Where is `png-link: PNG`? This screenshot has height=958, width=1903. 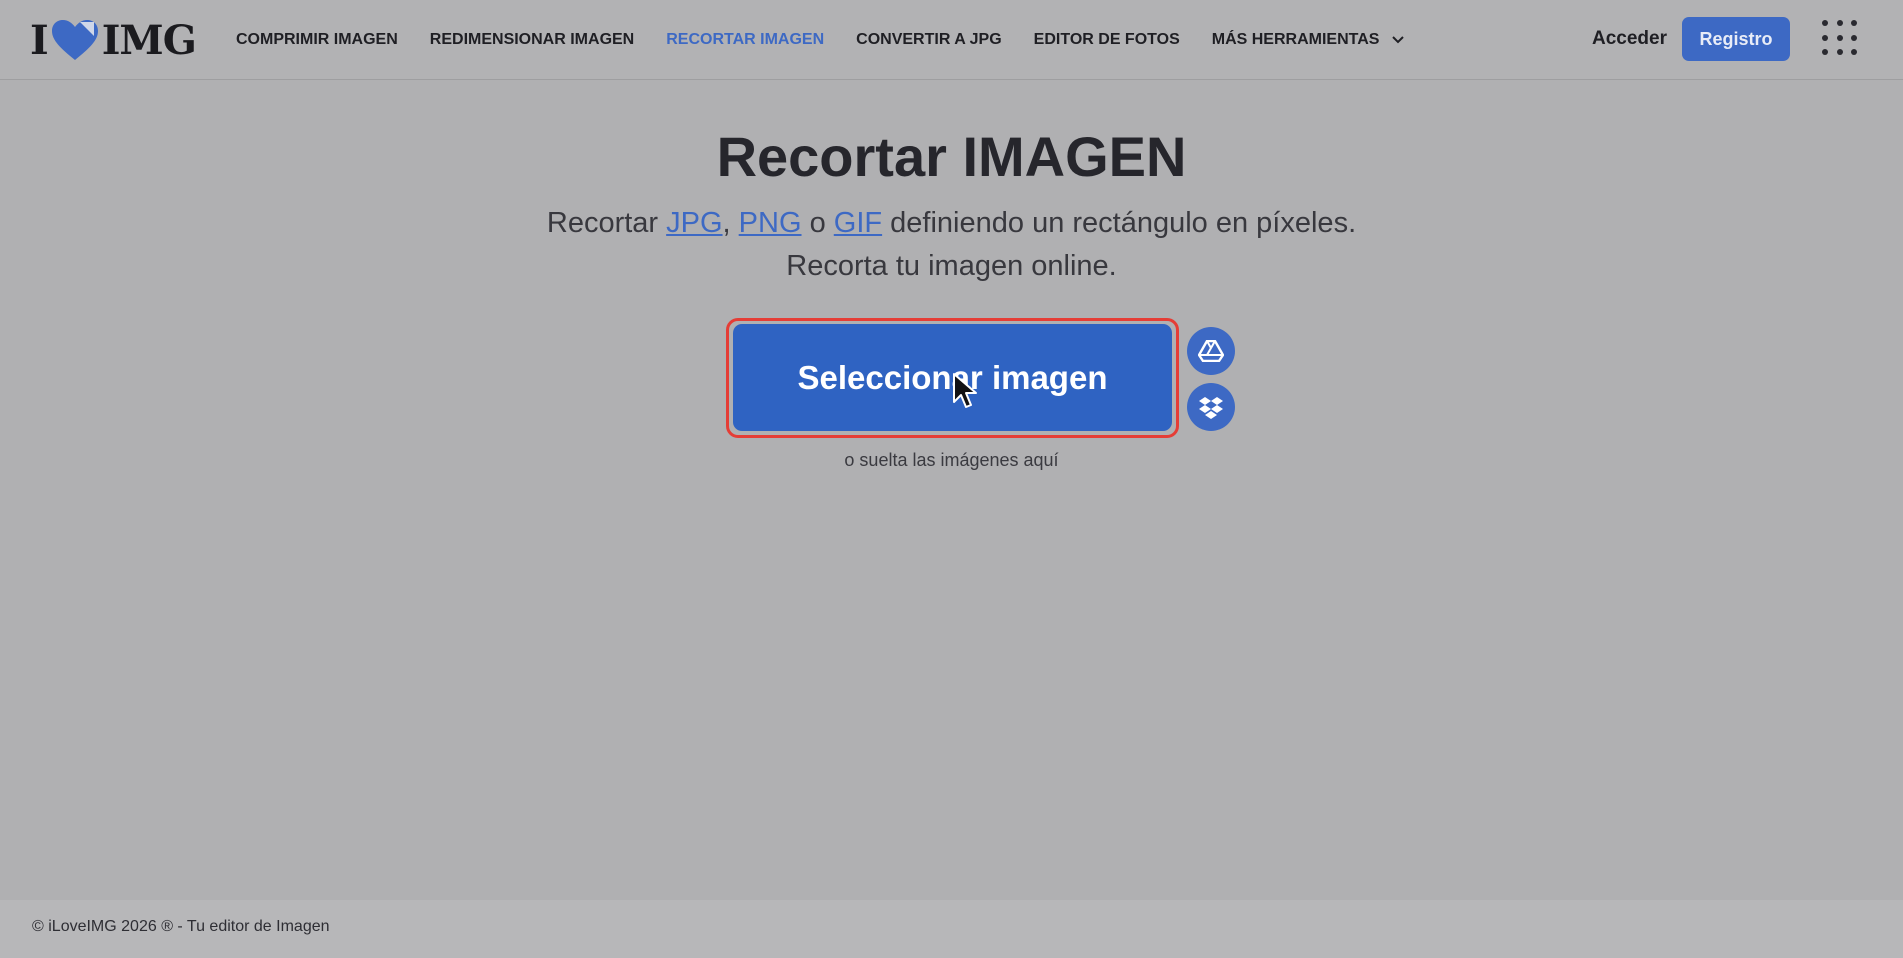 png-link: PNG is located at coordinates (770, 223).